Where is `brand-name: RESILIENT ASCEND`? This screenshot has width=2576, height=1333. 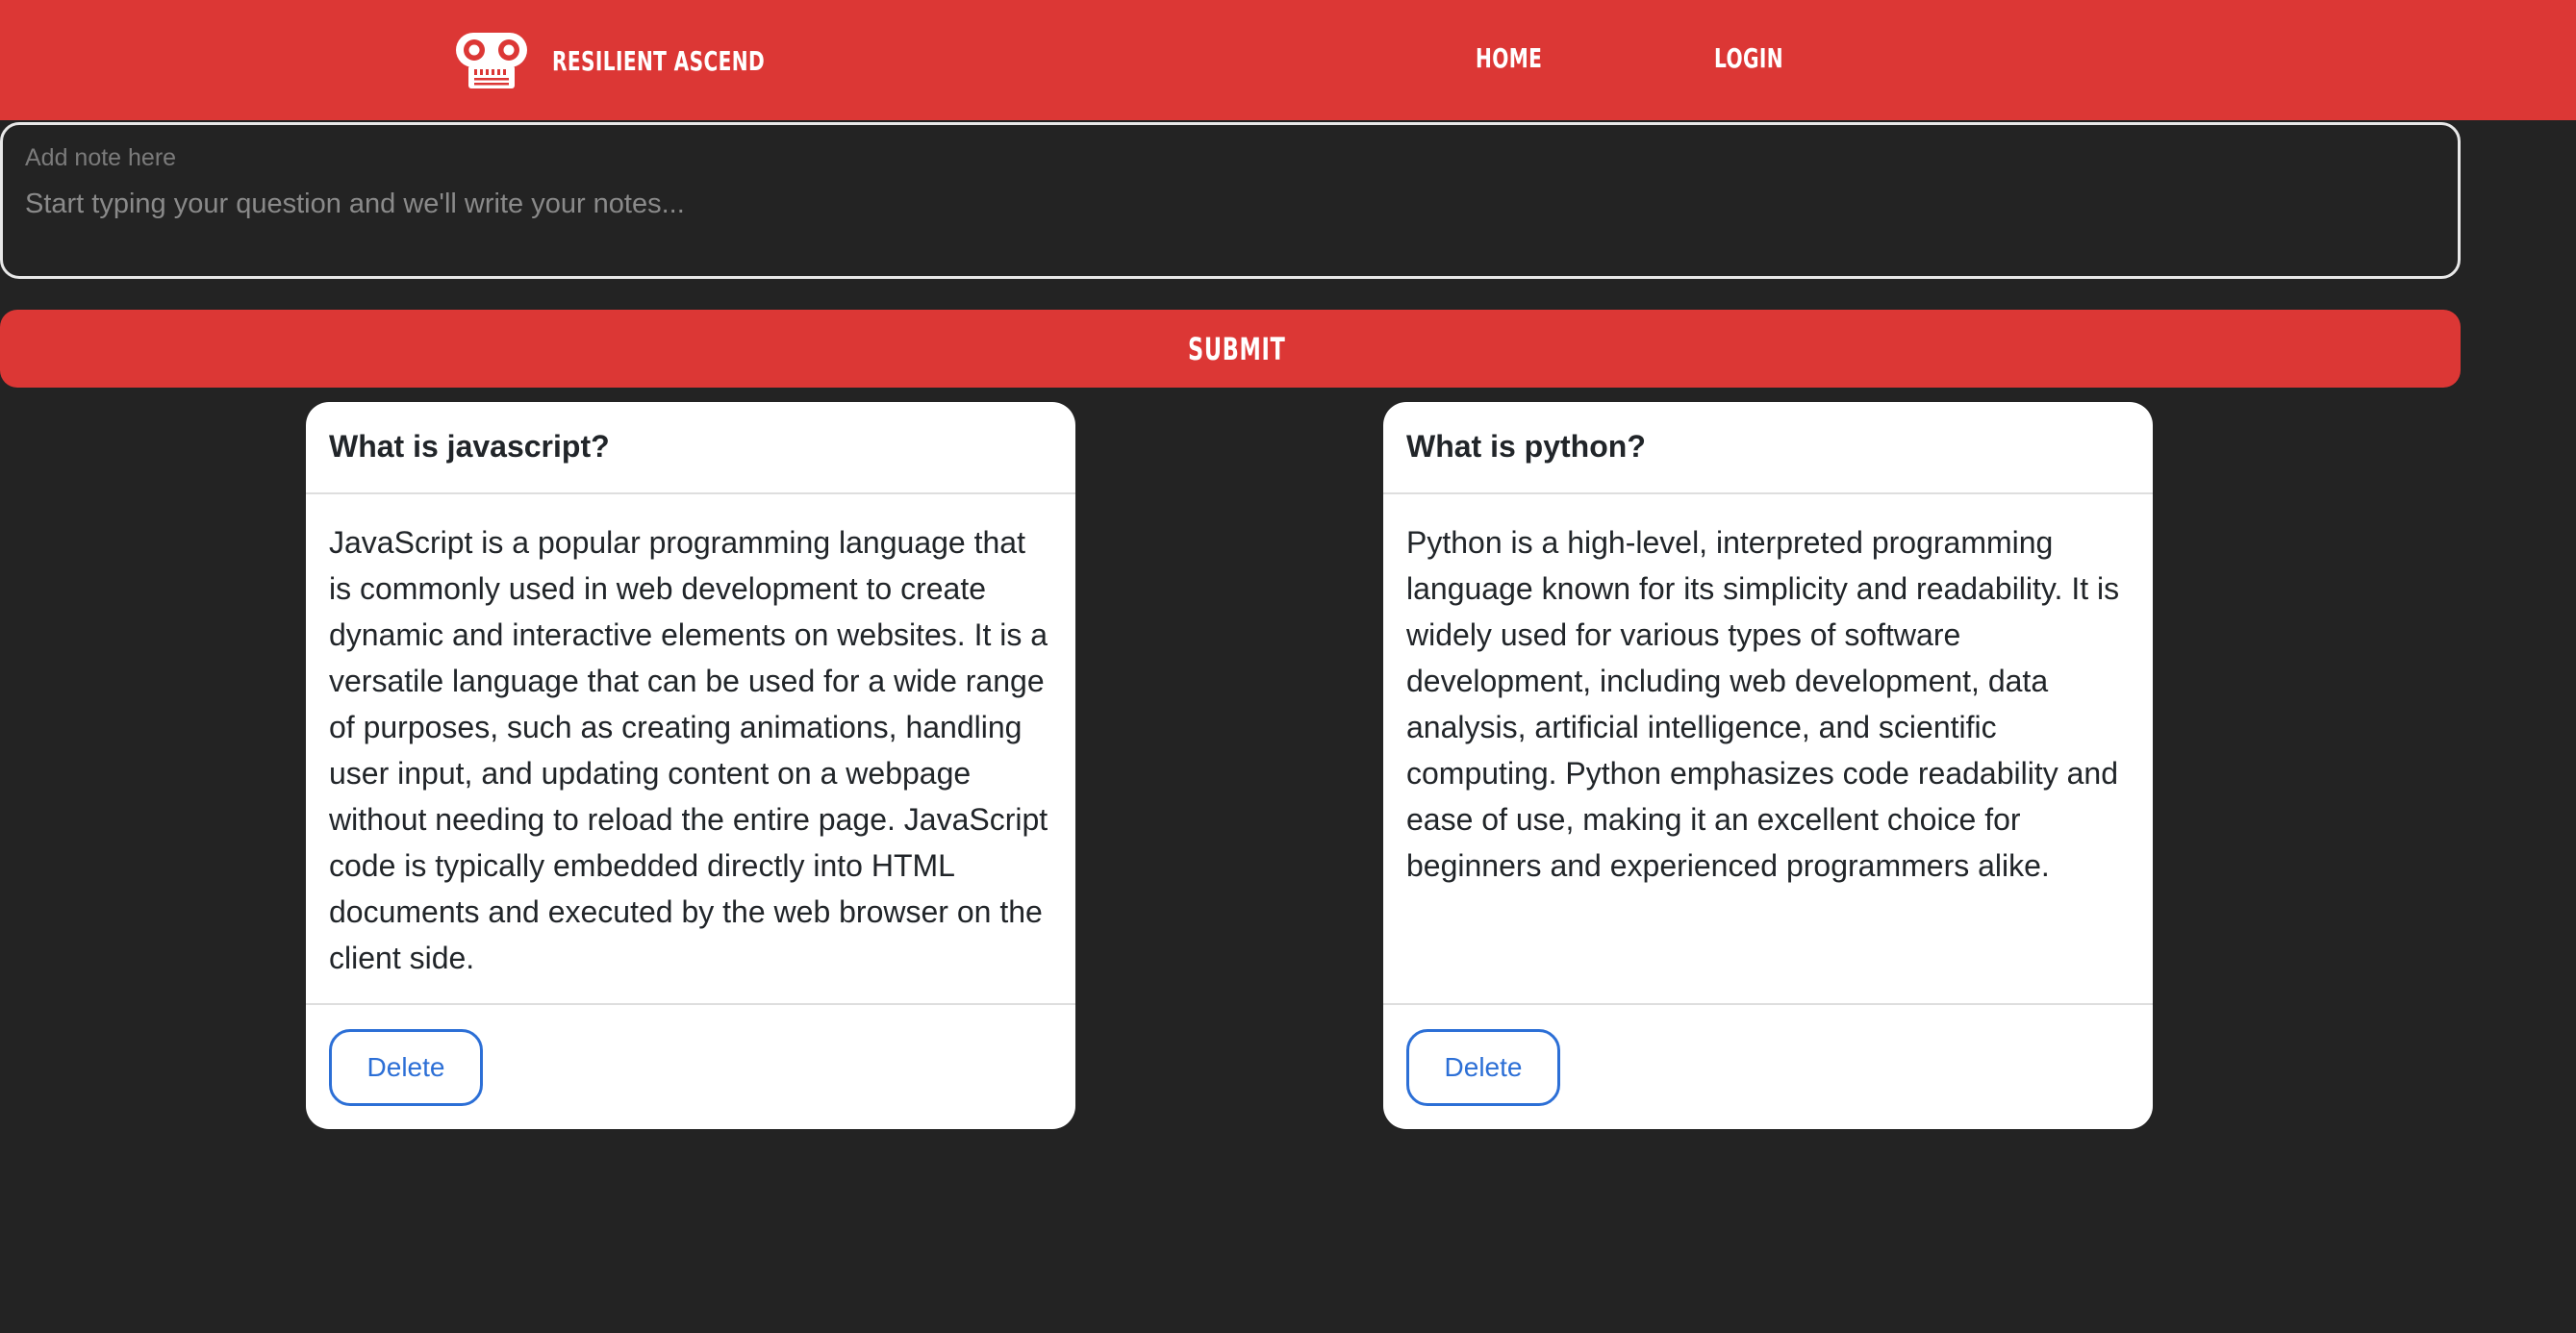
brand-name: RESILIENT ASCEND is located at coordinates (659, 60).